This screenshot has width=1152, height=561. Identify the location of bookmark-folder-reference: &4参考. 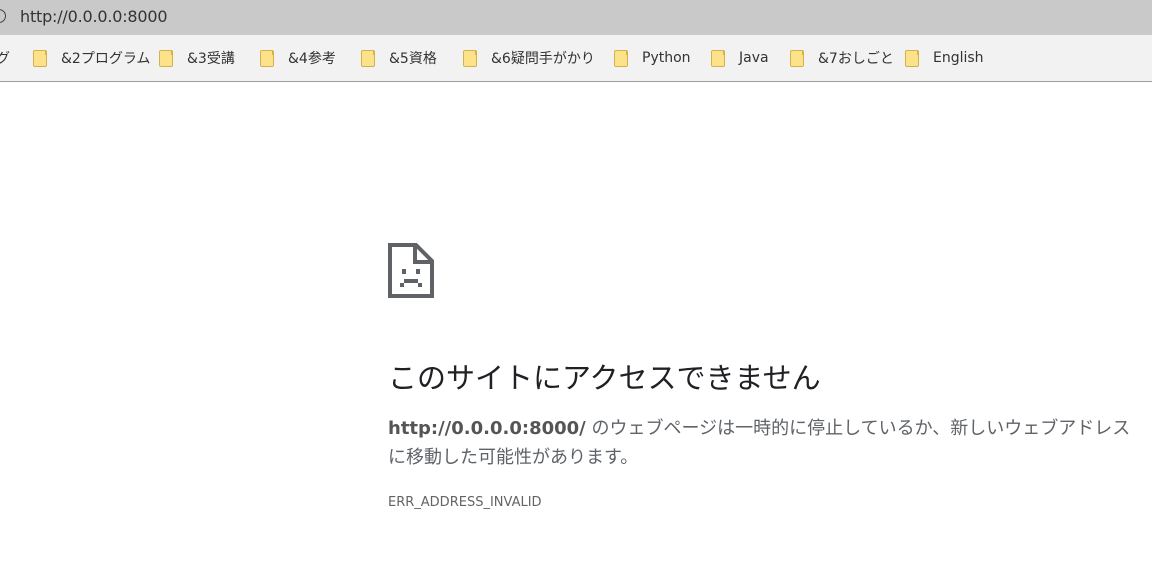
(298, 58).